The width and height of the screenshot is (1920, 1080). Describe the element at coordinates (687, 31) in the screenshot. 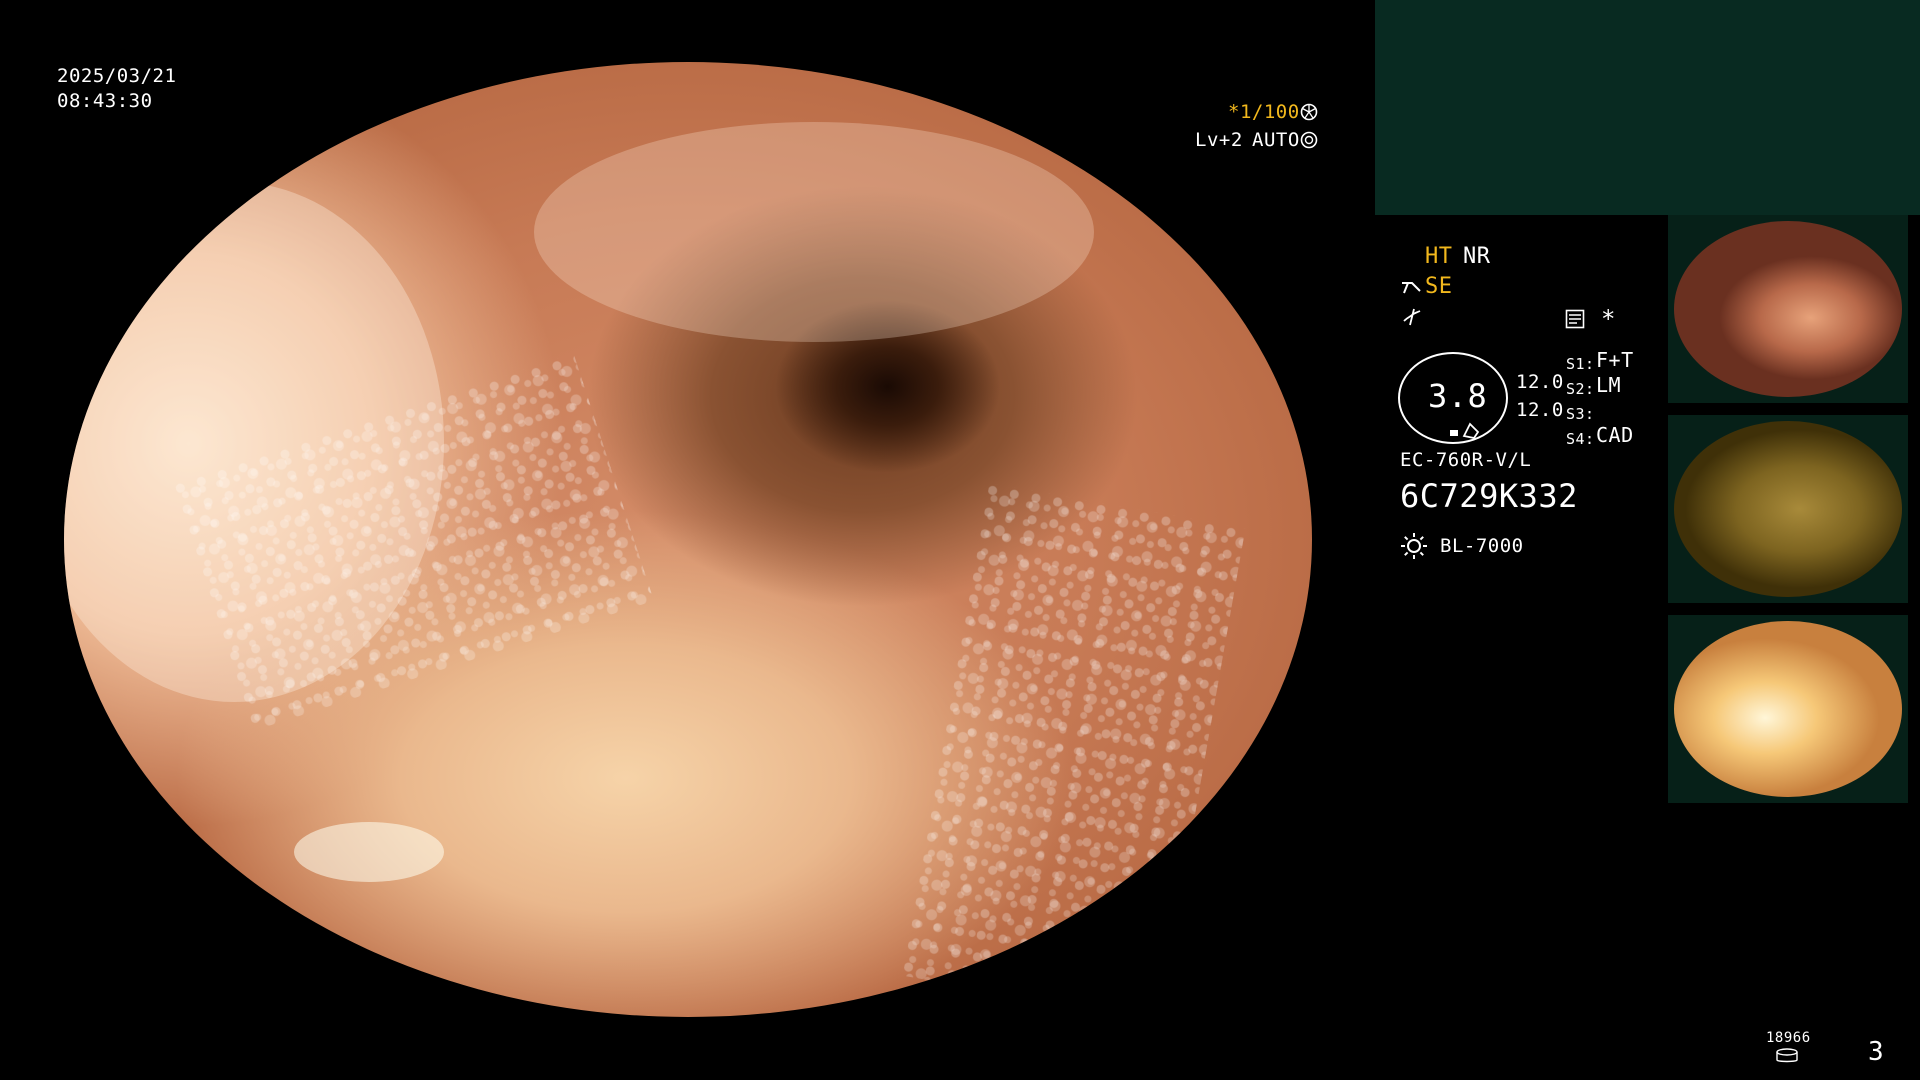

I see `field-mask-top` at that location.